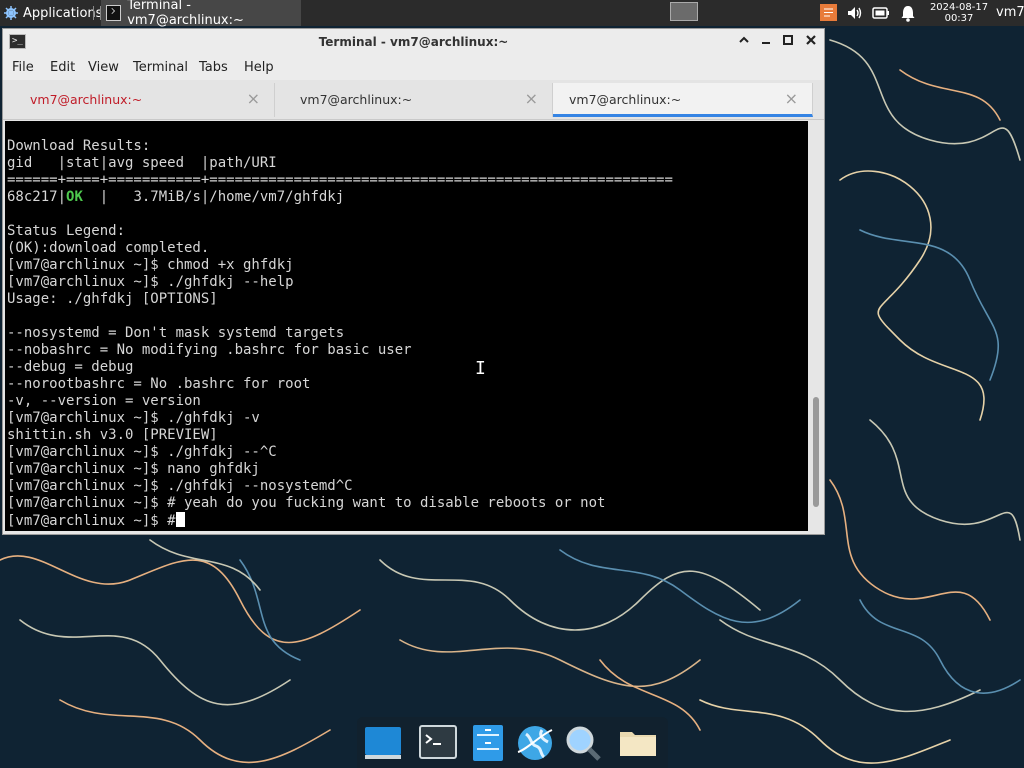 The height and width of the screenshot is (768, 1024). Describe the element at coordinates (66, 231) in the screenshot. I see `terminal-line: Status Legend:` at that location.